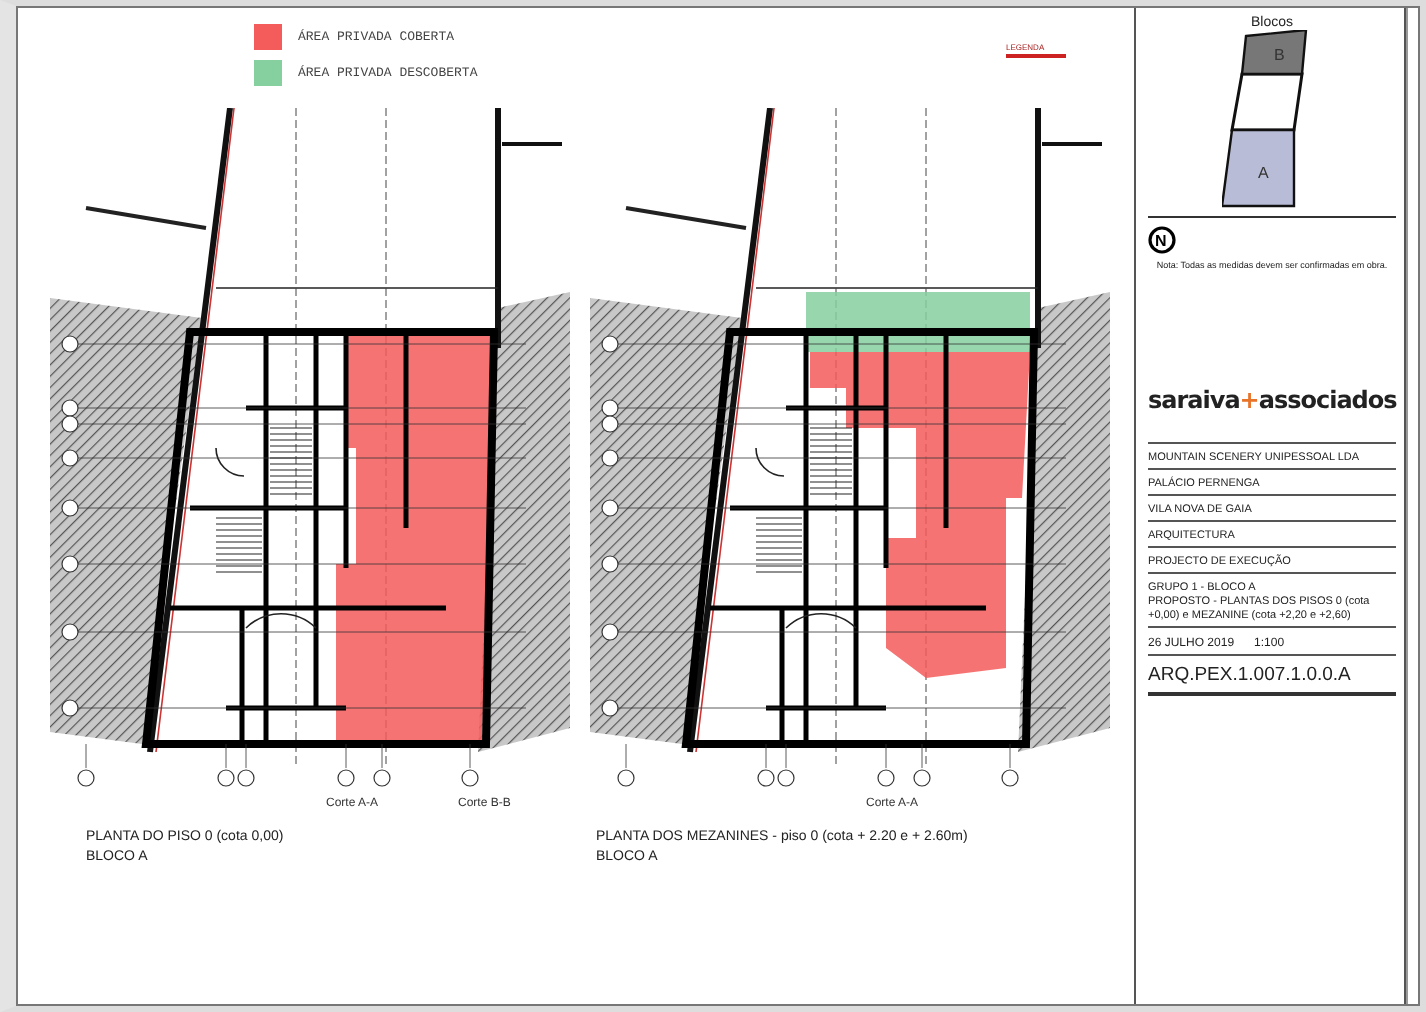 The width and height of the screenshot is (1426, 1012). What do you see at coordinates (1259, 168) in the screenshot?
I see `building-block: A` at bounding box center [1259, 168].